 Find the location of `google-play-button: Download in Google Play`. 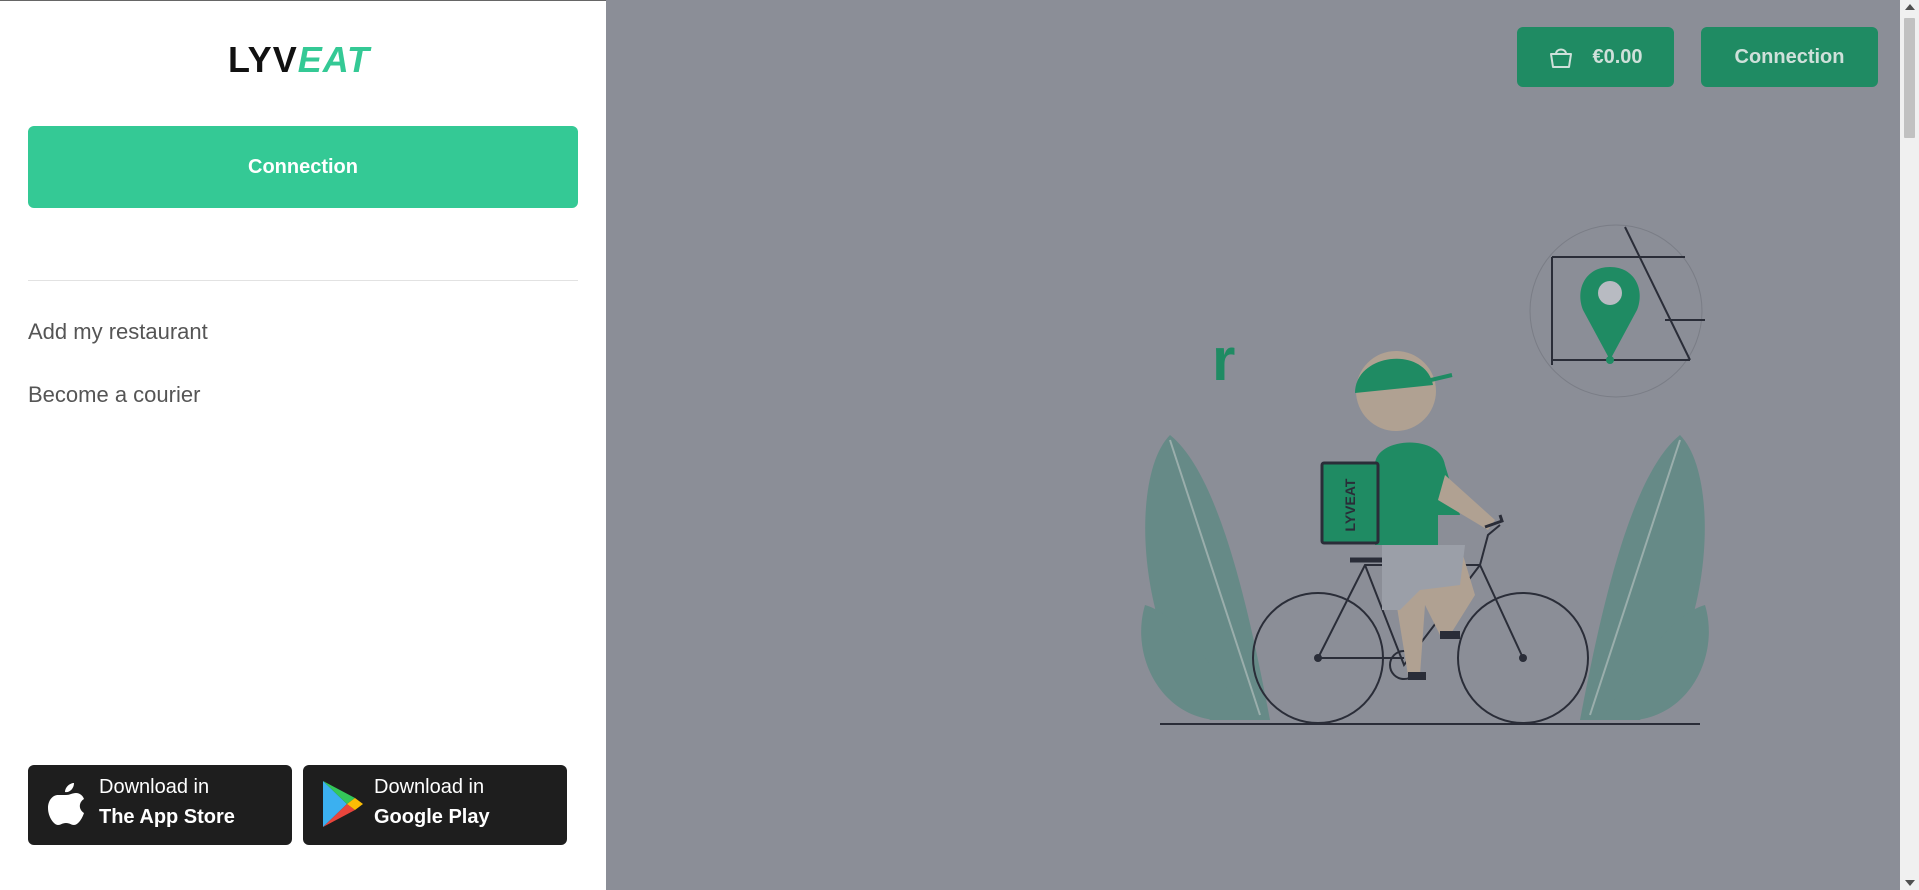

google-play-button: Download in Google Play is located at coordinates (435, 805).